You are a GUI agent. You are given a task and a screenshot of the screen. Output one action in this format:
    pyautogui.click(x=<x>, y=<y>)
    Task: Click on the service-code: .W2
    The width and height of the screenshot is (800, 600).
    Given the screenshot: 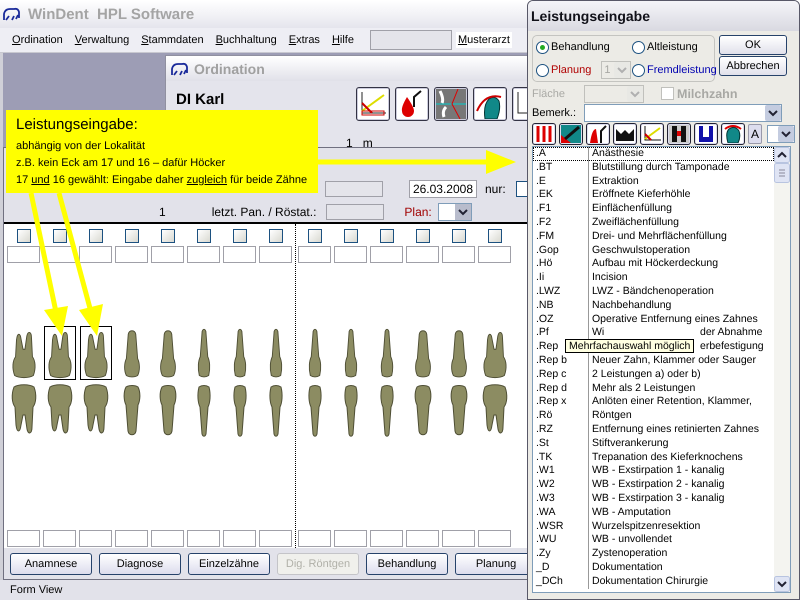 What is the action you would take?
    pyautogui.click(x=545, y=484)
    